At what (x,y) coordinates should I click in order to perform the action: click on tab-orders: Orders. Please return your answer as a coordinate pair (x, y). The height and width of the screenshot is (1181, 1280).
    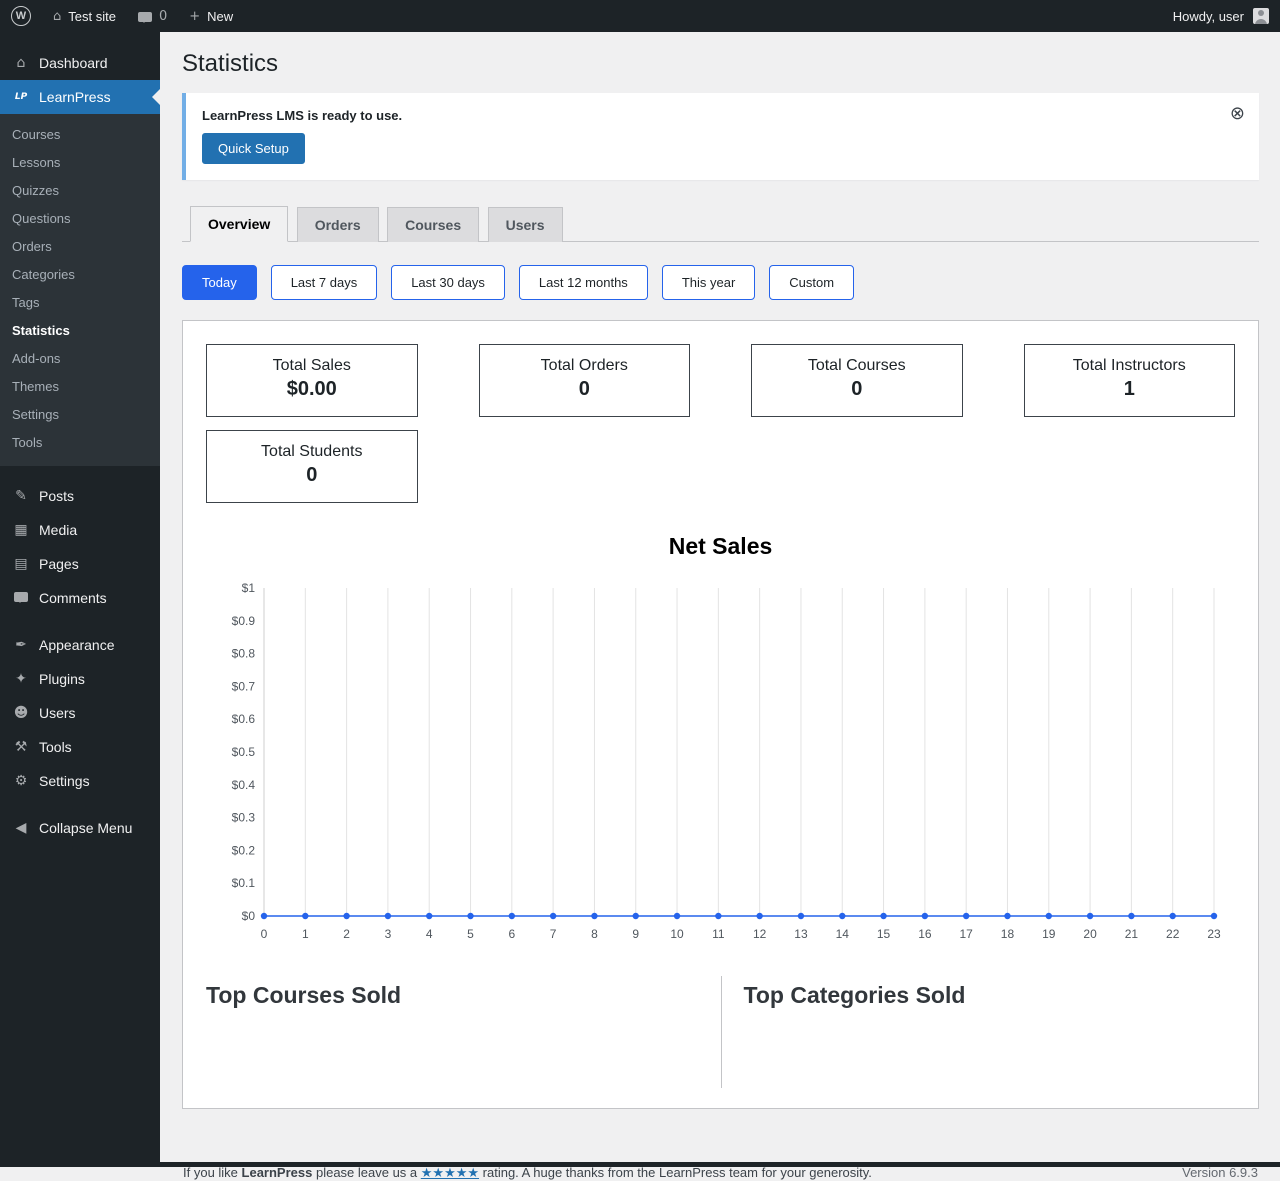
    Looking at the image, I should click on (337, 224).